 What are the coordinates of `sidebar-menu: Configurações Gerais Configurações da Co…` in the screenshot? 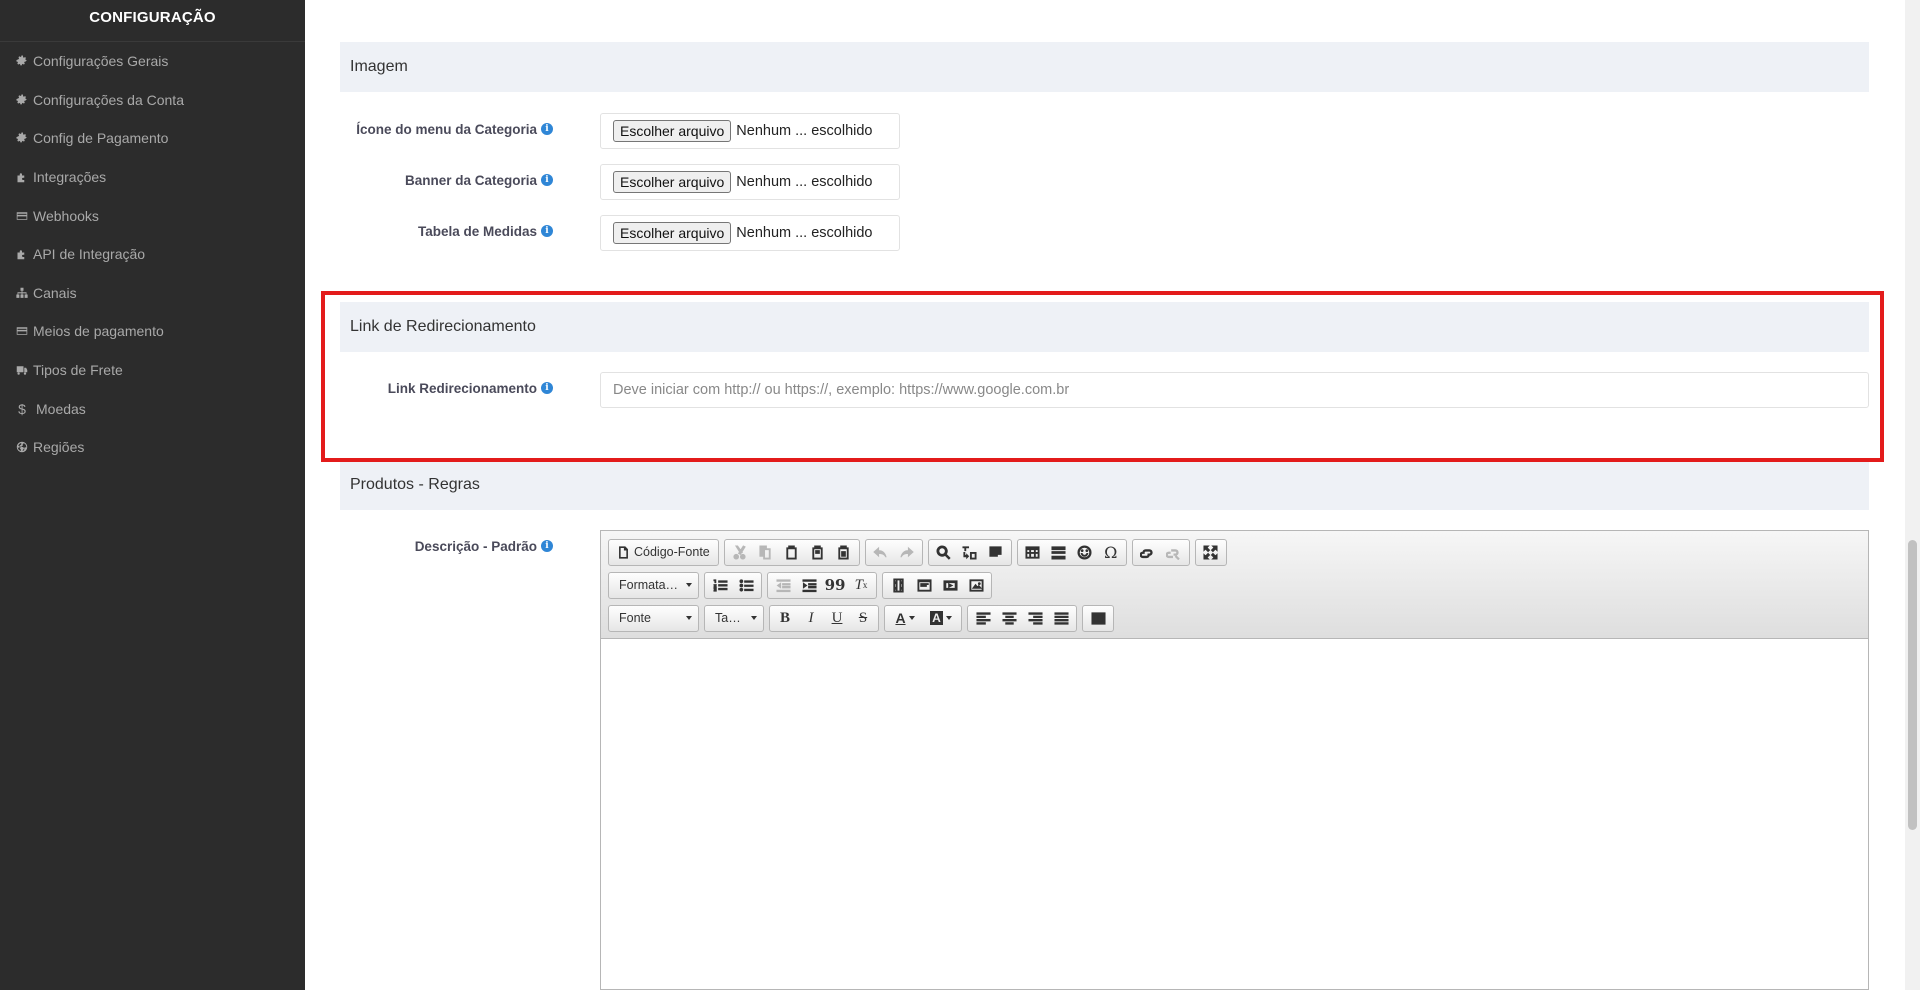 It's located at (152, 254).